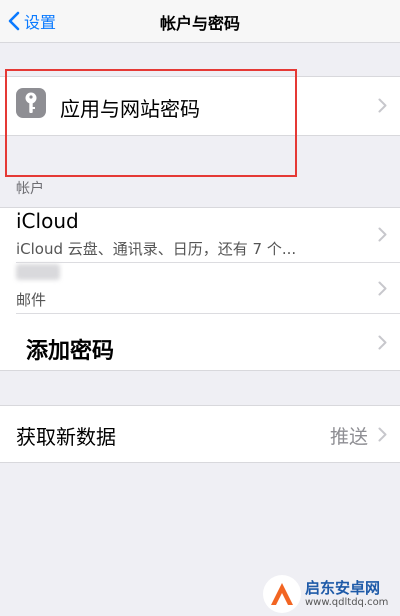  Describe the element at coordinates (343, 588) in the screenshot. I see `watermark-name: 启东安卓网` at that location.